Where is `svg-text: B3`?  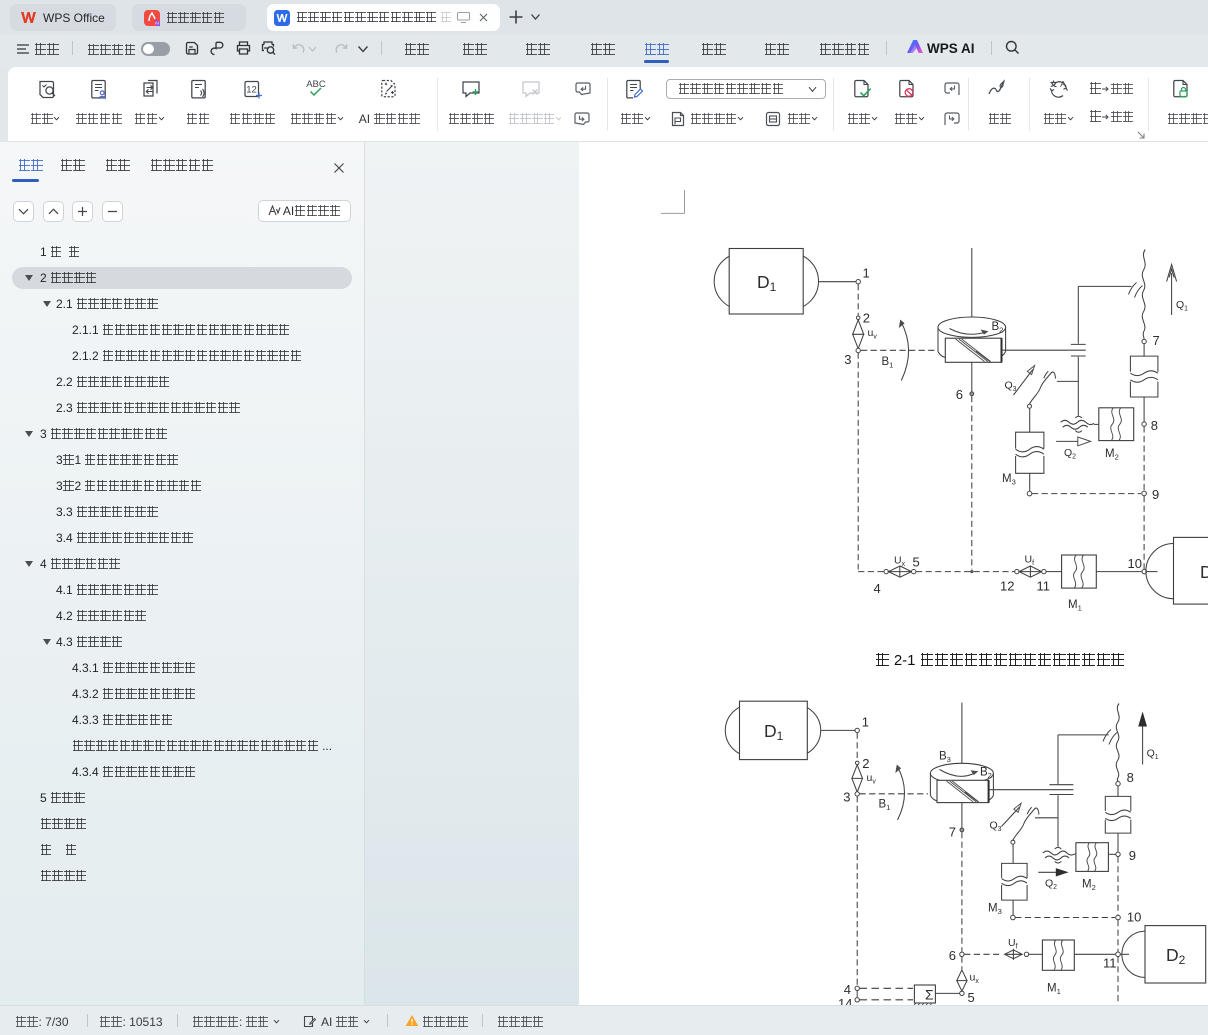
svg-text: B3 is located at coordinates (945, 758).